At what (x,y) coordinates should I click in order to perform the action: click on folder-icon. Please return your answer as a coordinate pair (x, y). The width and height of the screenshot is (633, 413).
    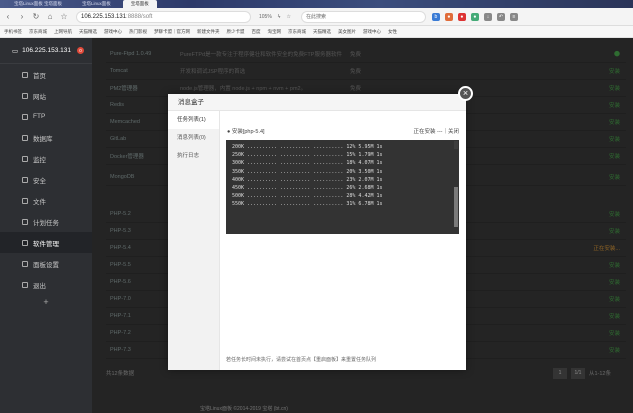
    Looking at the image, I should click on (25, 200).